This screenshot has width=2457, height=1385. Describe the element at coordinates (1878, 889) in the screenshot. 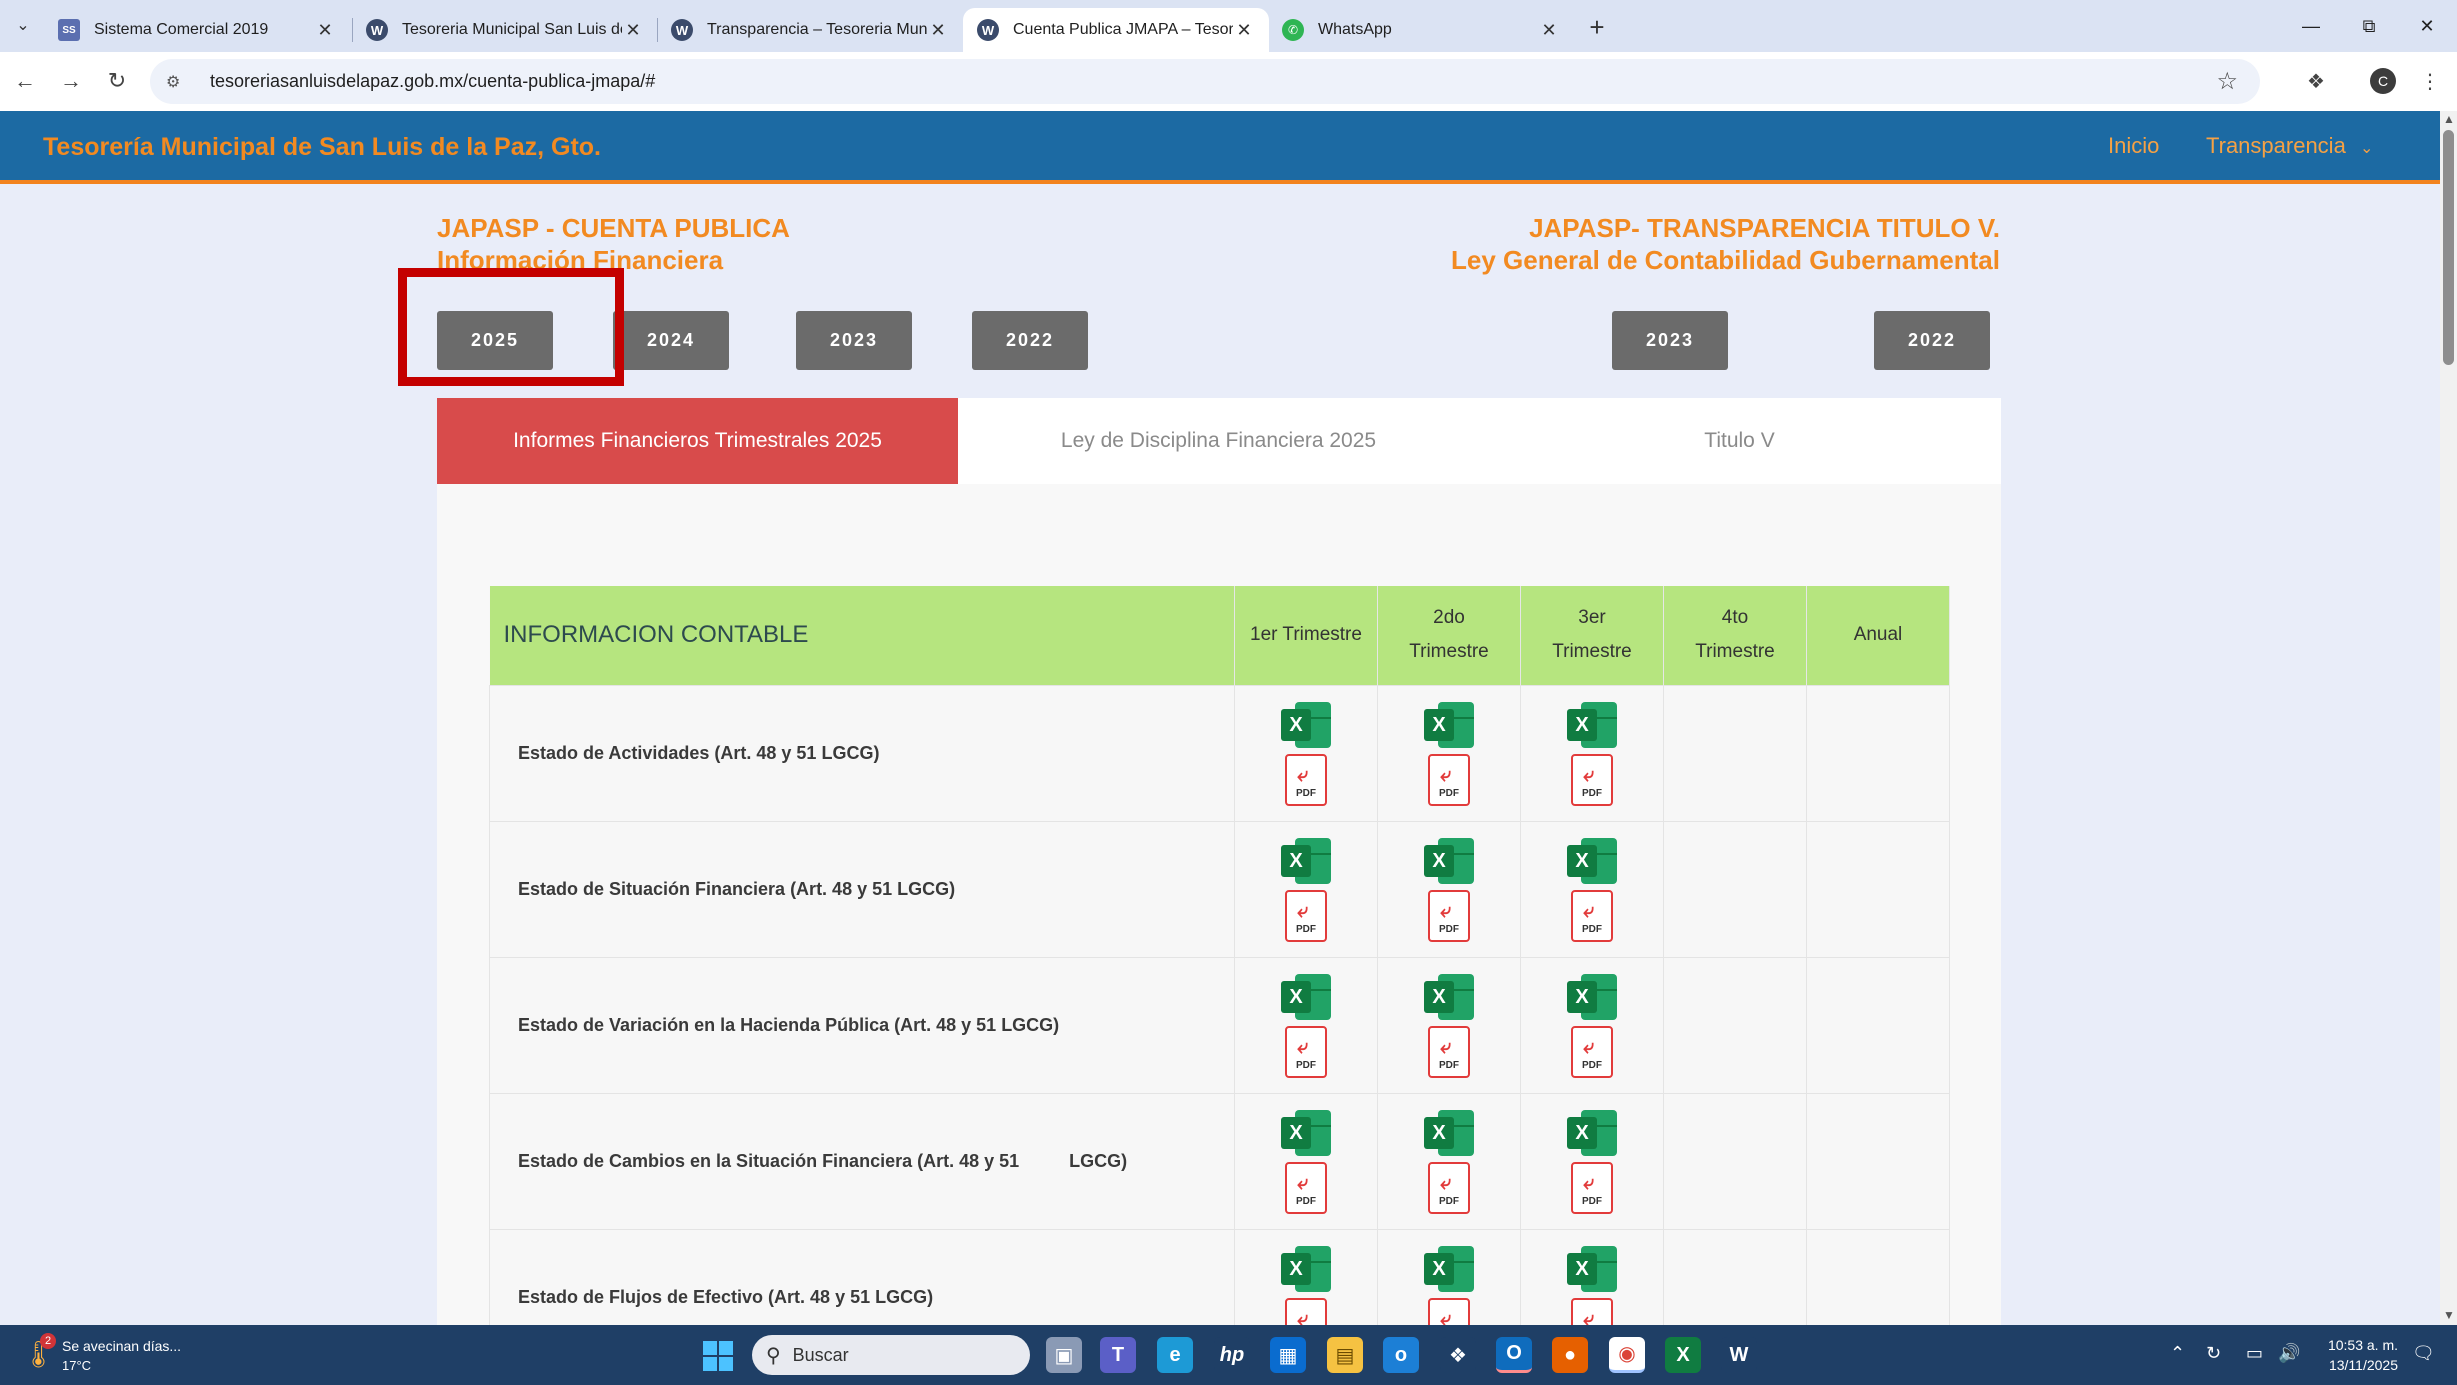

I see `file-cell` at that location.